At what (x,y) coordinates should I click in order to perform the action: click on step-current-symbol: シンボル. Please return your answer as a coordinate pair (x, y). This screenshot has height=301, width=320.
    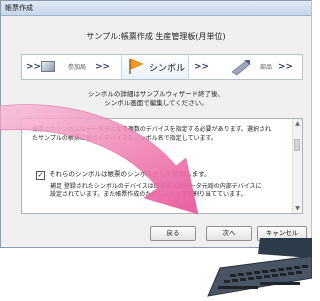
    Looking at the image, I should click on (155, 67).